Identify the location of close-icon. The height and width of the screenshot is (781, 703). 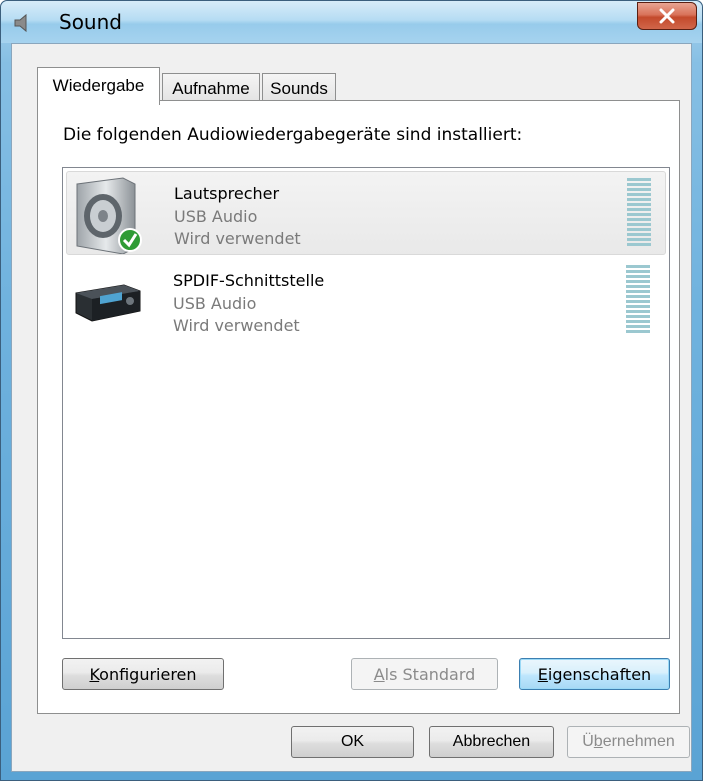
(667, 16).